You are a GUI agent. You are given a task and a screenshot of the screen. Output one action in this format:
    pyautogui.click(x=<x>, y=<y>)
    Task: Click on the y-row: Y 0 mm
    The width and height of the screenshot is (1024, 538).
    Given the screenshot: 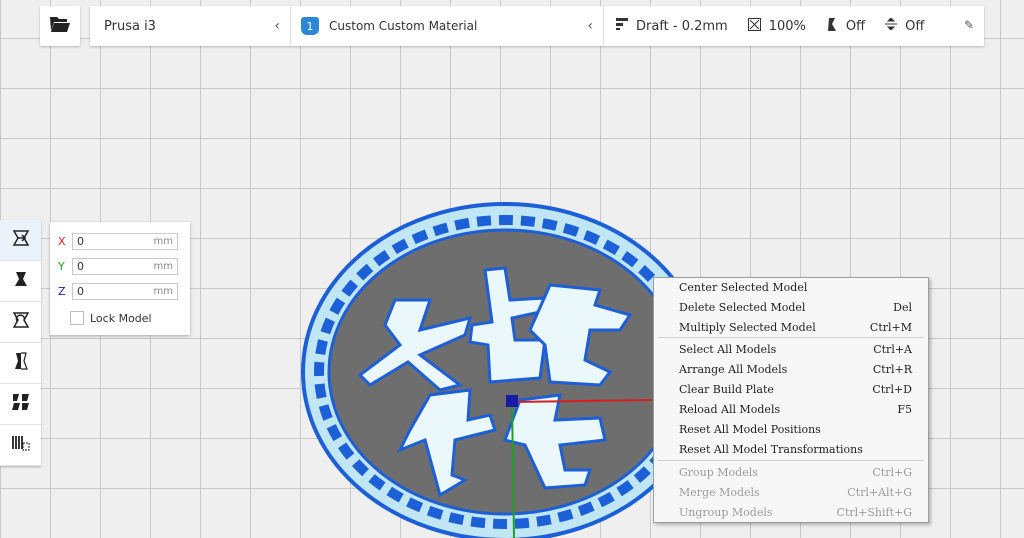 What is the action you would take?
    pyautogui.click(x=118, y=266)
    